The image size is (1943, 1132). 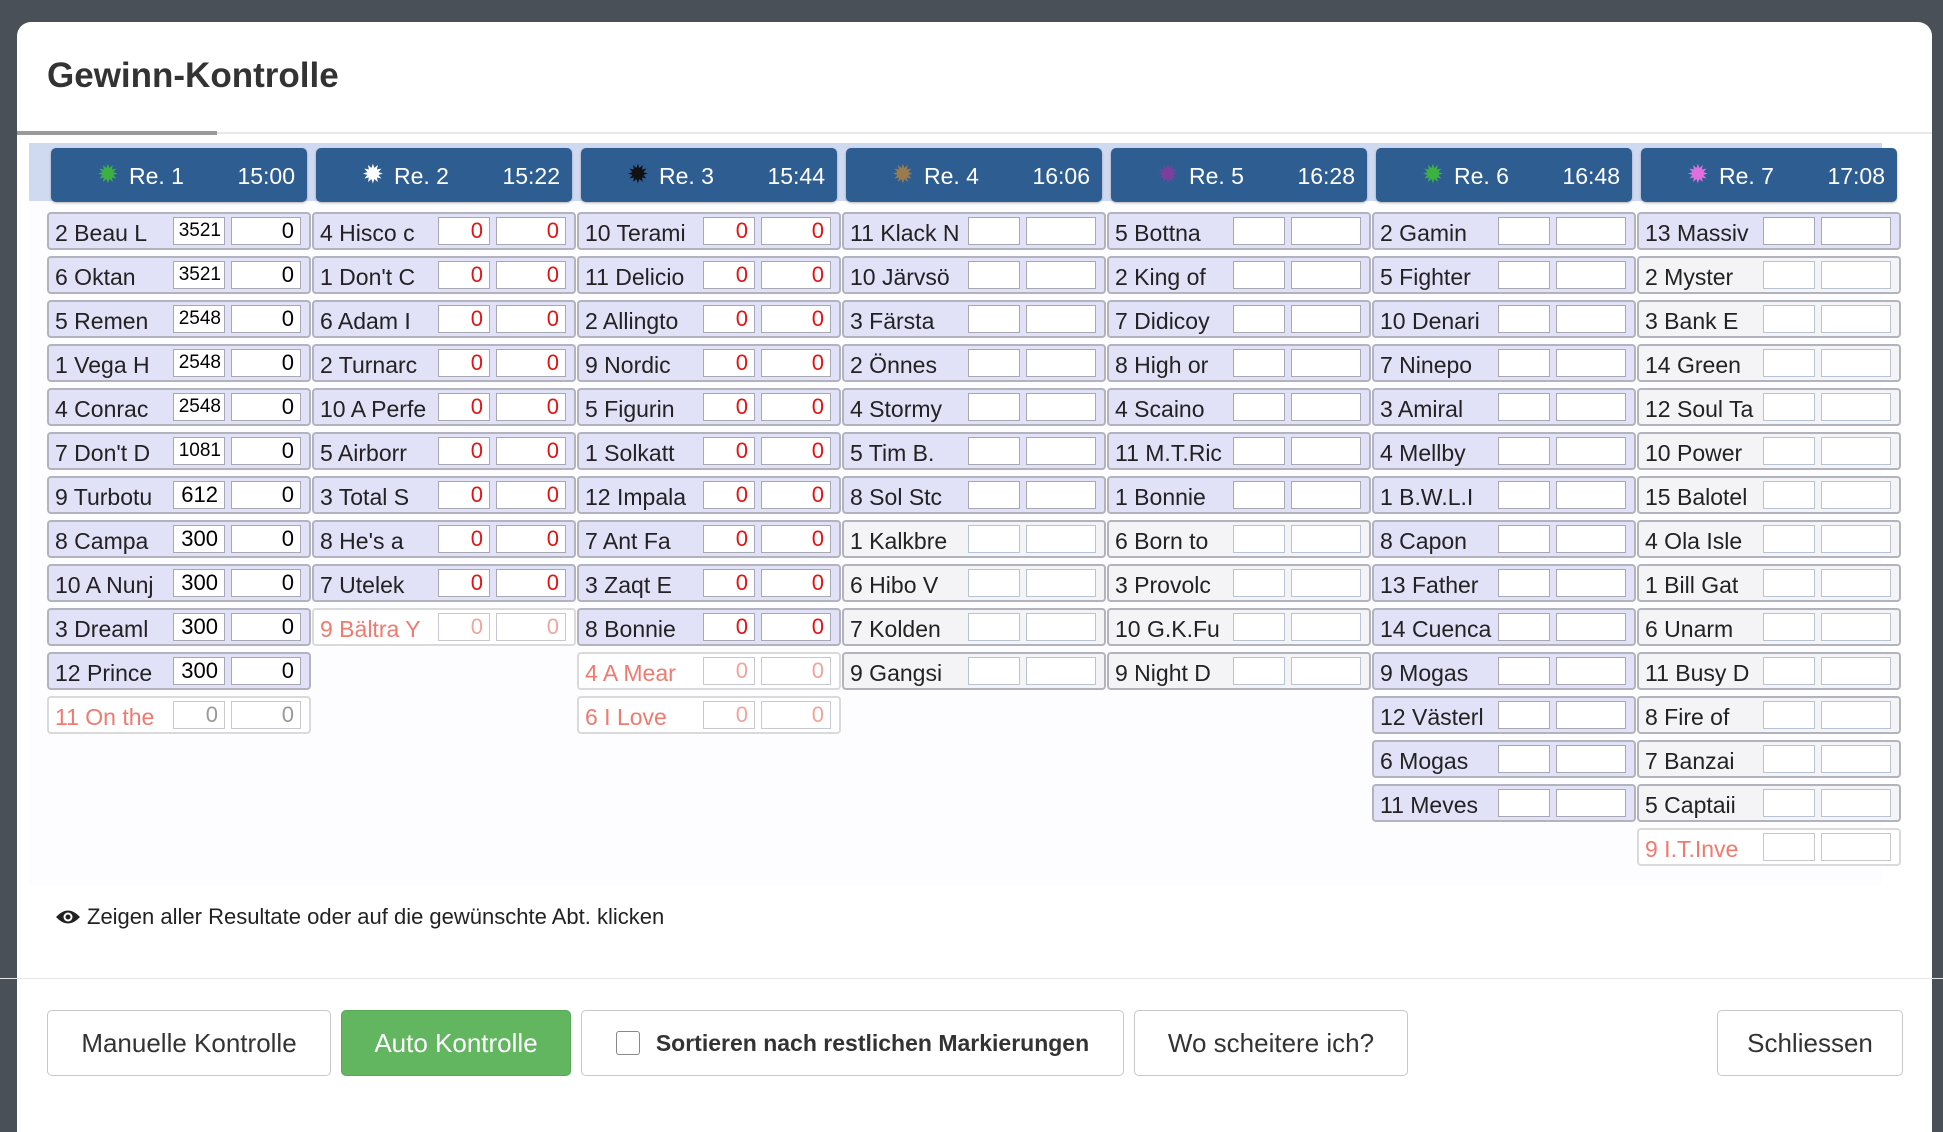 What do you see at coordinates (1769, 231) in the screenshot?
I see `horse-row: 13 Massiv` at bounding box center [1769, 231].